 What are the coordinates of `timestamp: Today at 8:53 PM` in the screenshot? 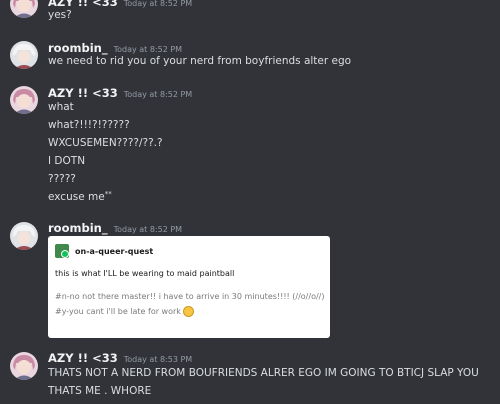 It's located at (158, 359).